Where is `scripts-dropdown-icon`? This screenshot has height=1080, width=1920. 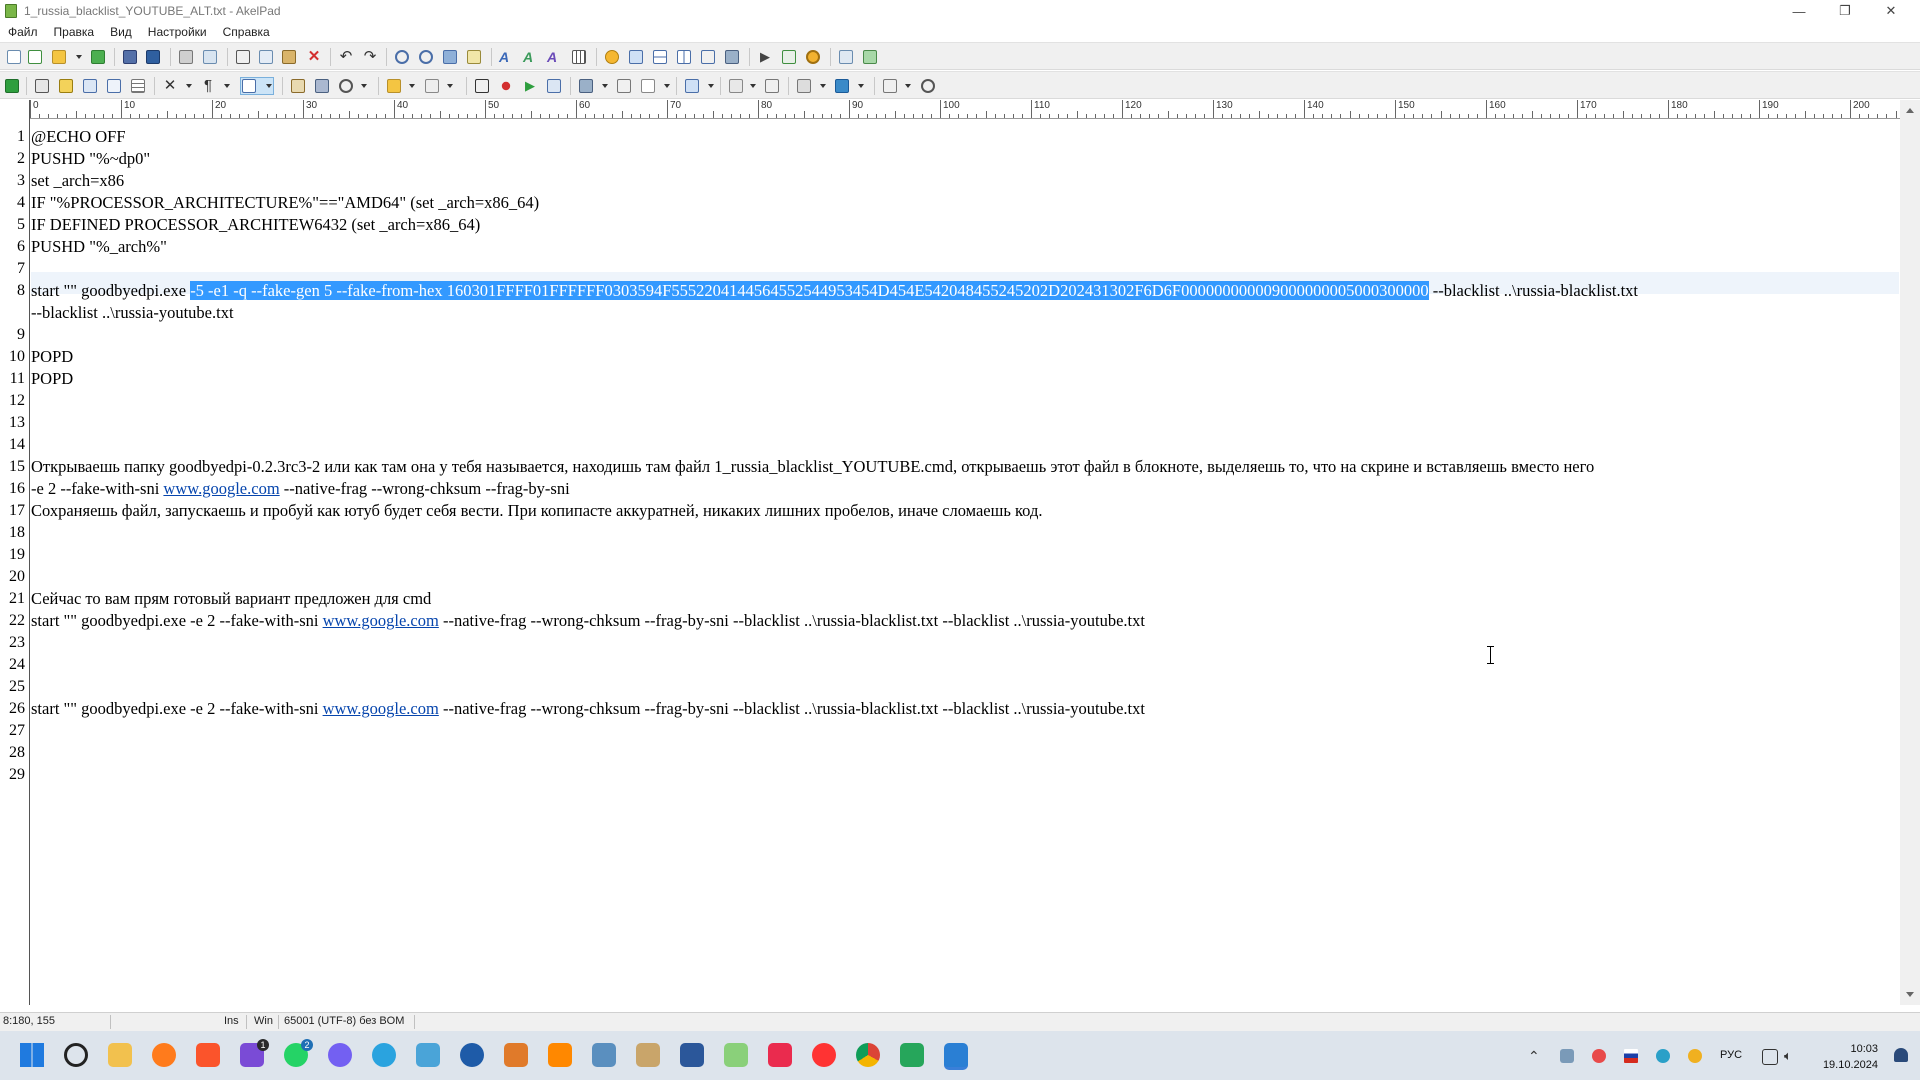 scripts-dropdown-icon is located at coordinates (605, 86).